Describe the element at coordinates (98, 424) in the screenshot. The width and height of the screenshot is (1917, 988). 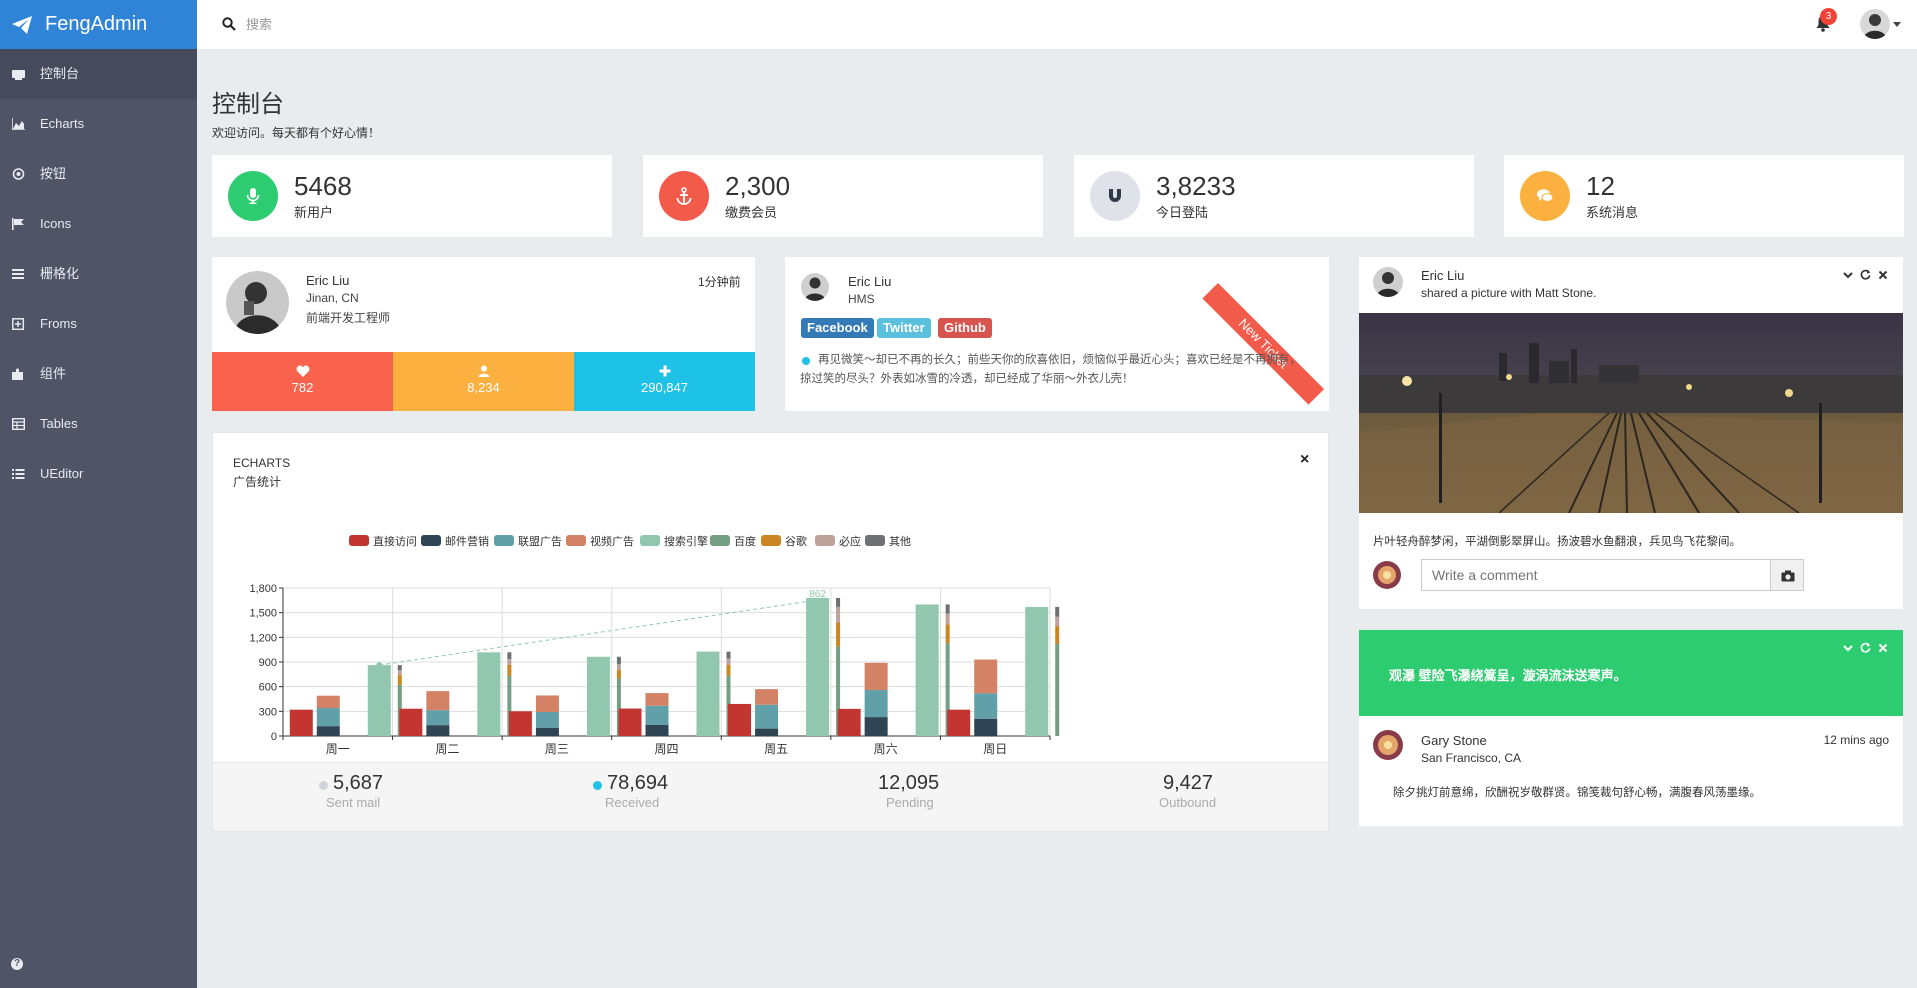
I see `sidebar-item-7: Tables` at that location.